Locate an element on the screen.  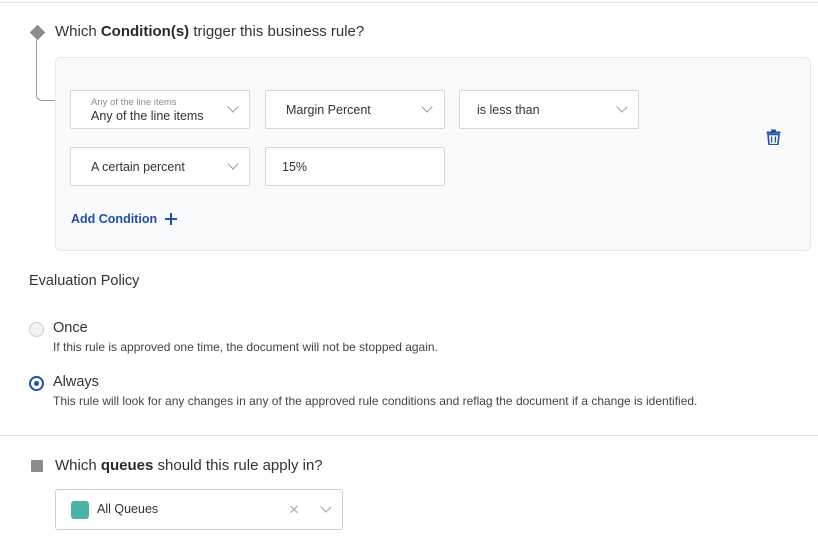
condition-amount-value: 15% is located at coordinates (295, 167).